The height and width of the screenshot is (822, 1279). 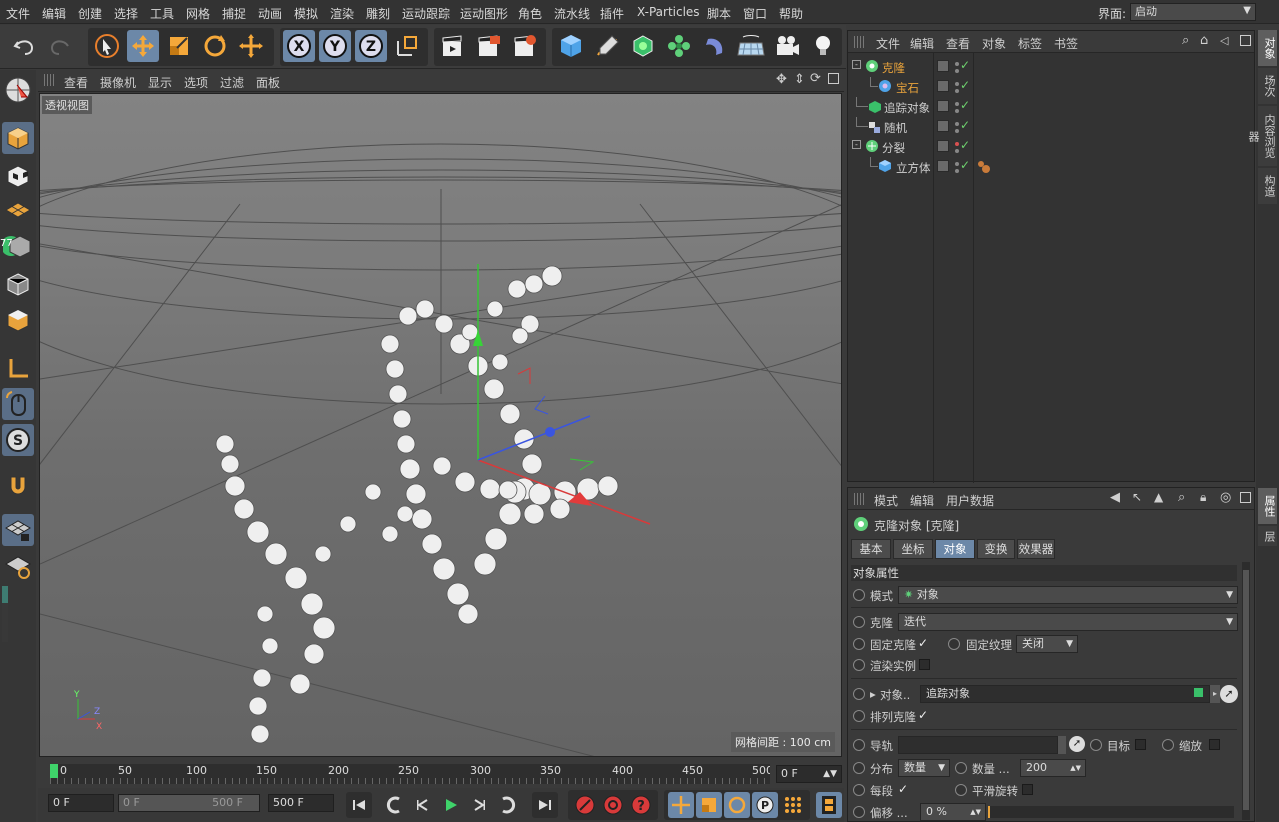 I want to click on mograph-cloner-button, so click(x=679, y=46).